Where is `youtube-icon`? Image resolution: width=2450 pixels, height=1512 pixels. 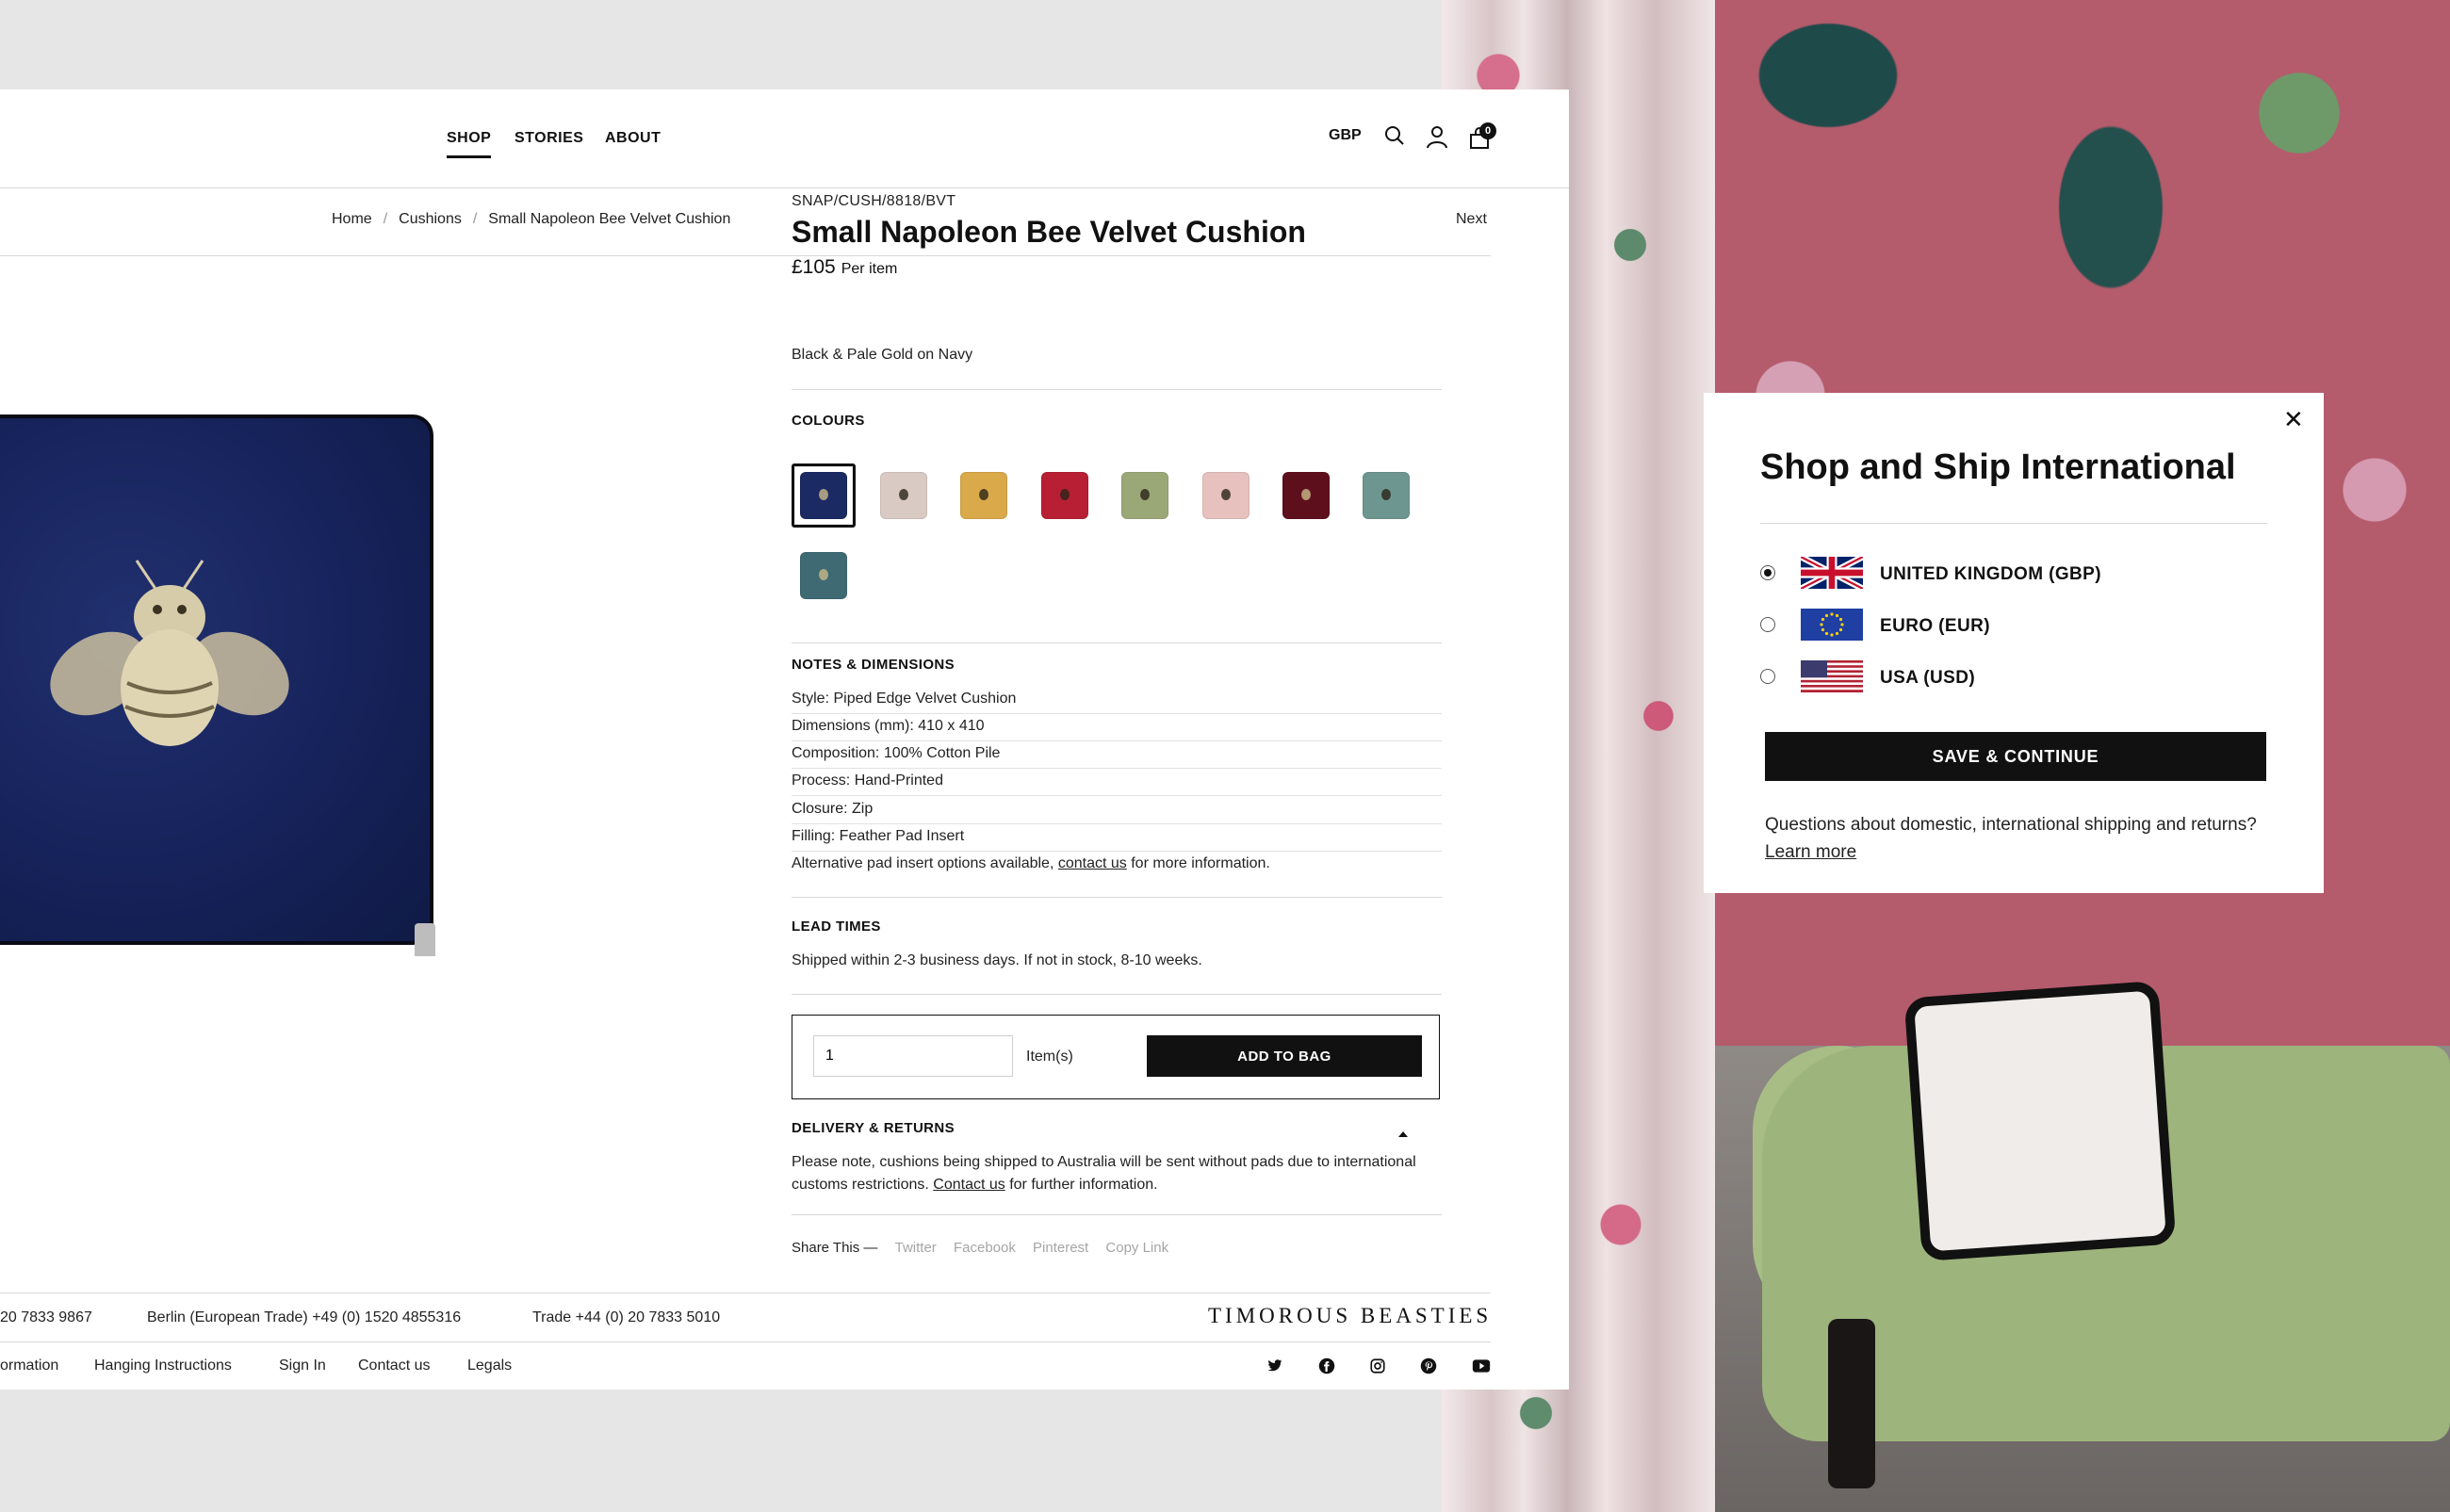
youtube-icon is located at coordinates (1482, 1366).